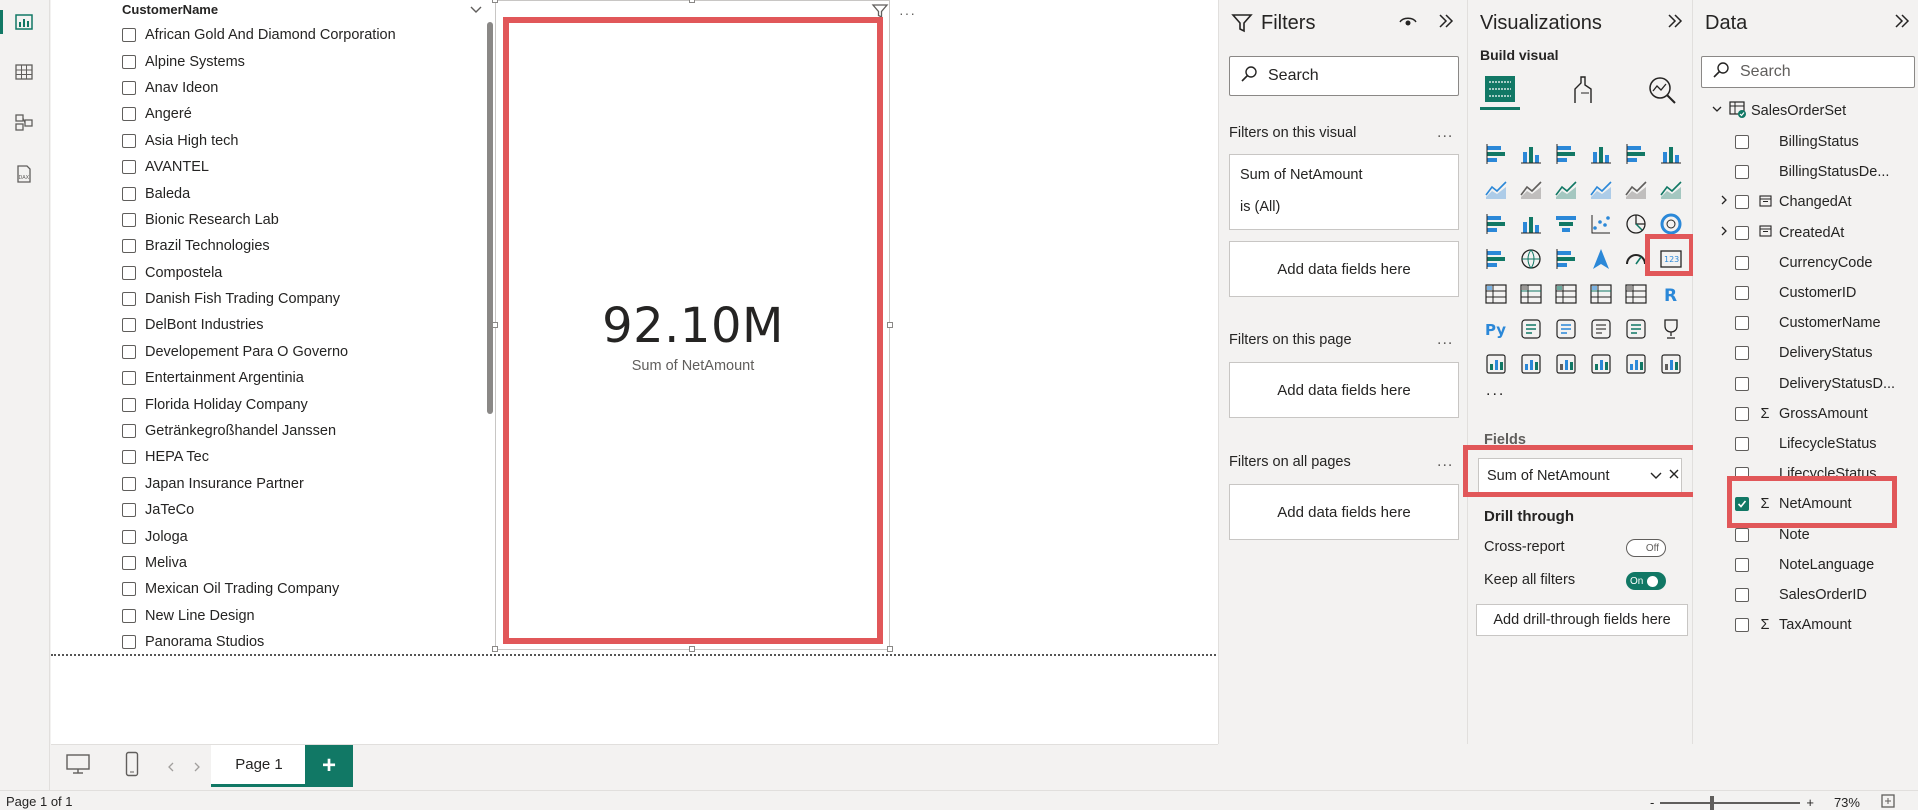  Describe the element at coordinates (1565, 188) in the screenshot. I see `stacked-area-chart-icon` at that location.